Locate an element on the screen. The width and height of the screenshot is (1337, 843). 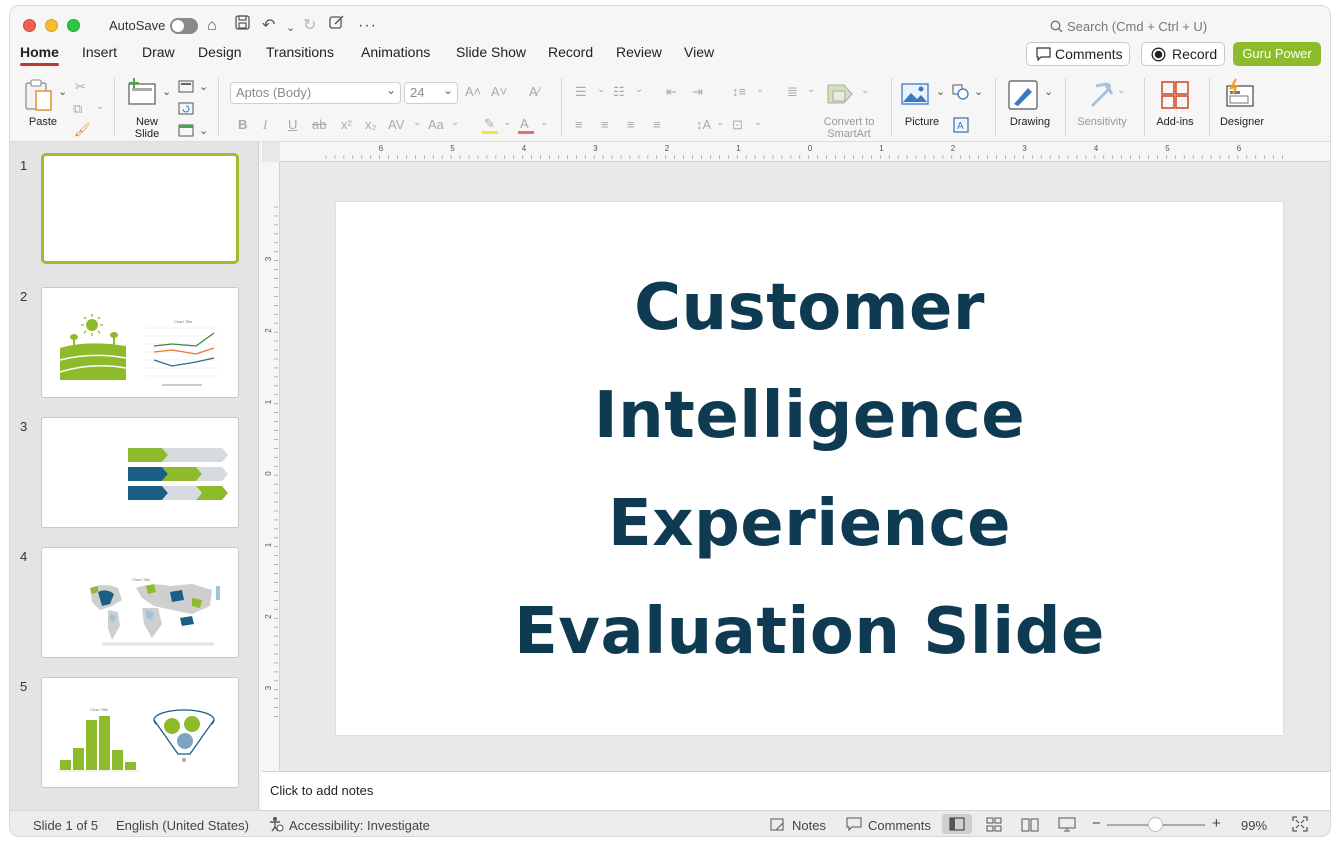
minimize-window-button is located at coordinates (51, 25).